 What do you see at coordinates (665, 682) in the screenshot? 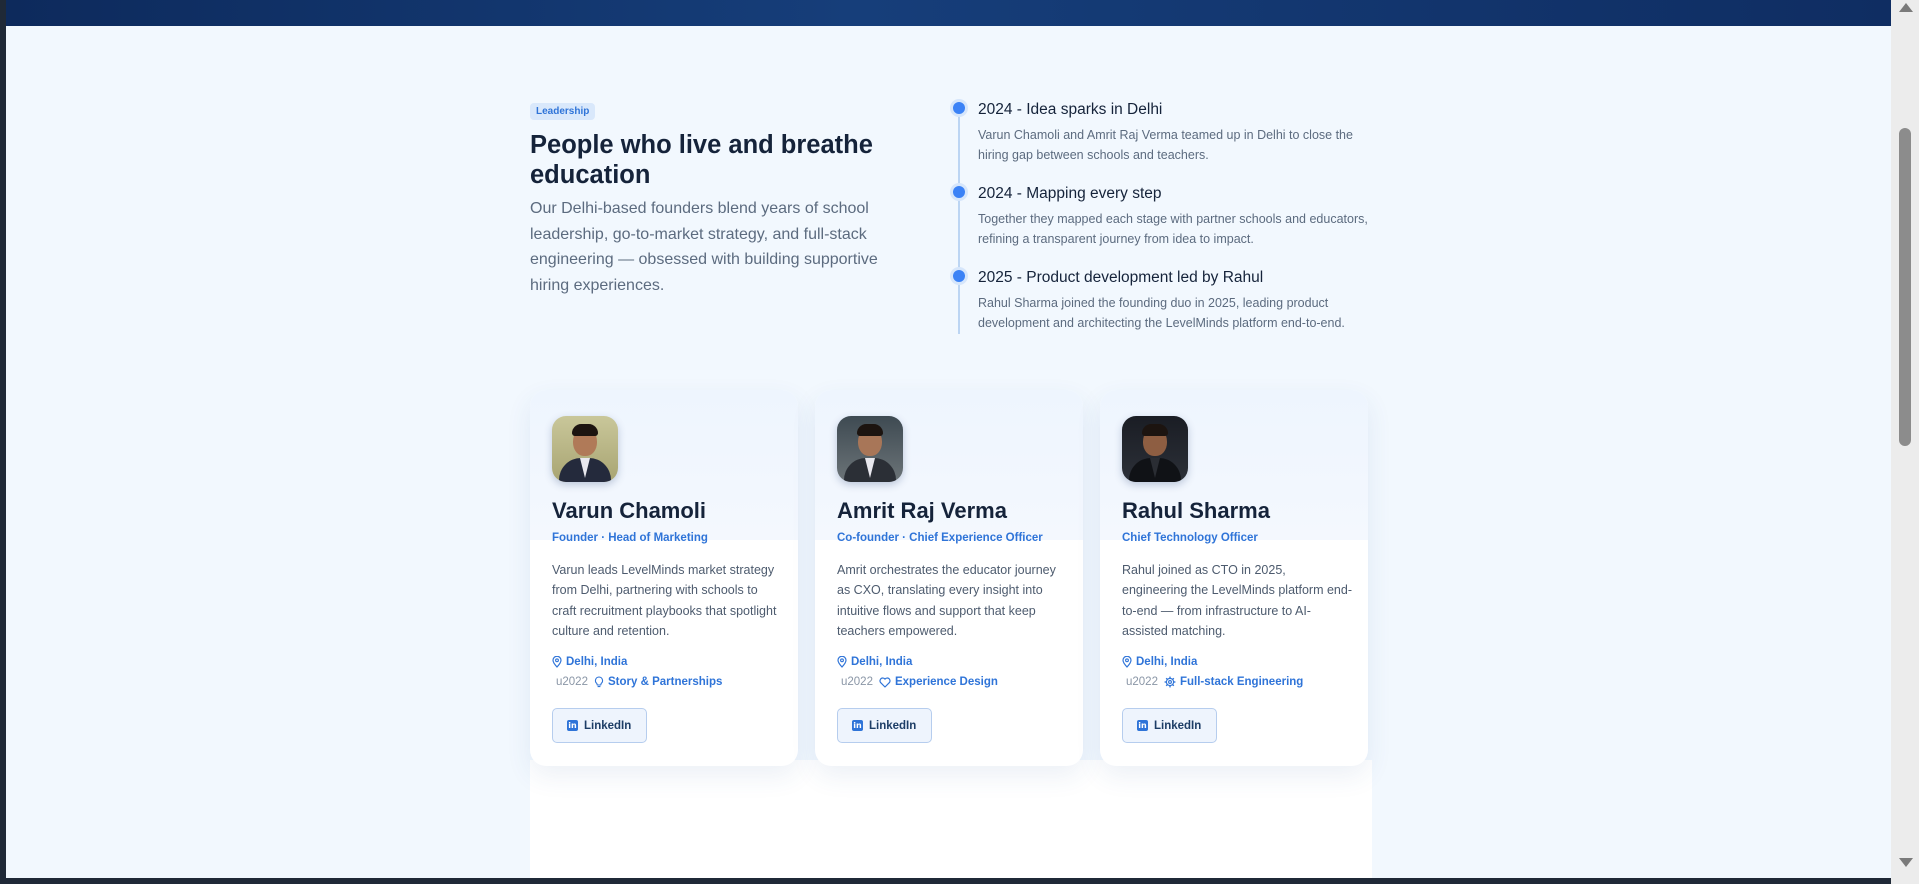
I see `focus-label: Story & Partnerships` at bounding box center [665, 682].